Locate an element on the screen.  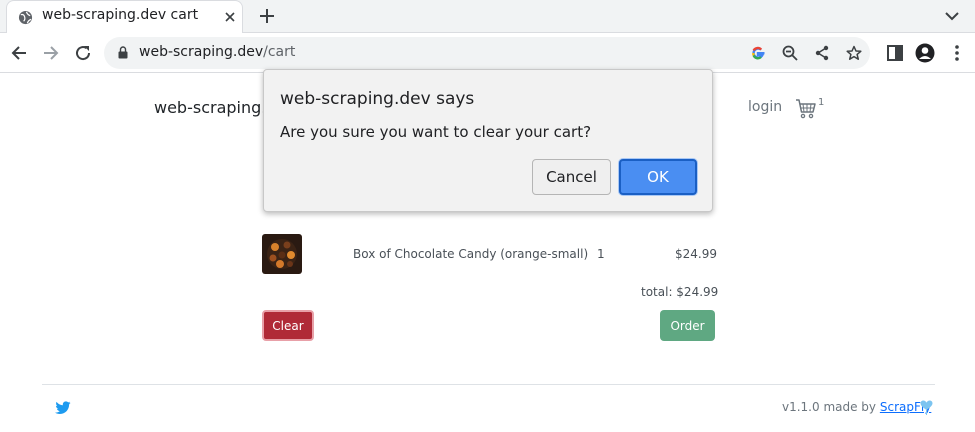
tab-title: web-scraping.dev cart is located at coordinates (120, 15).